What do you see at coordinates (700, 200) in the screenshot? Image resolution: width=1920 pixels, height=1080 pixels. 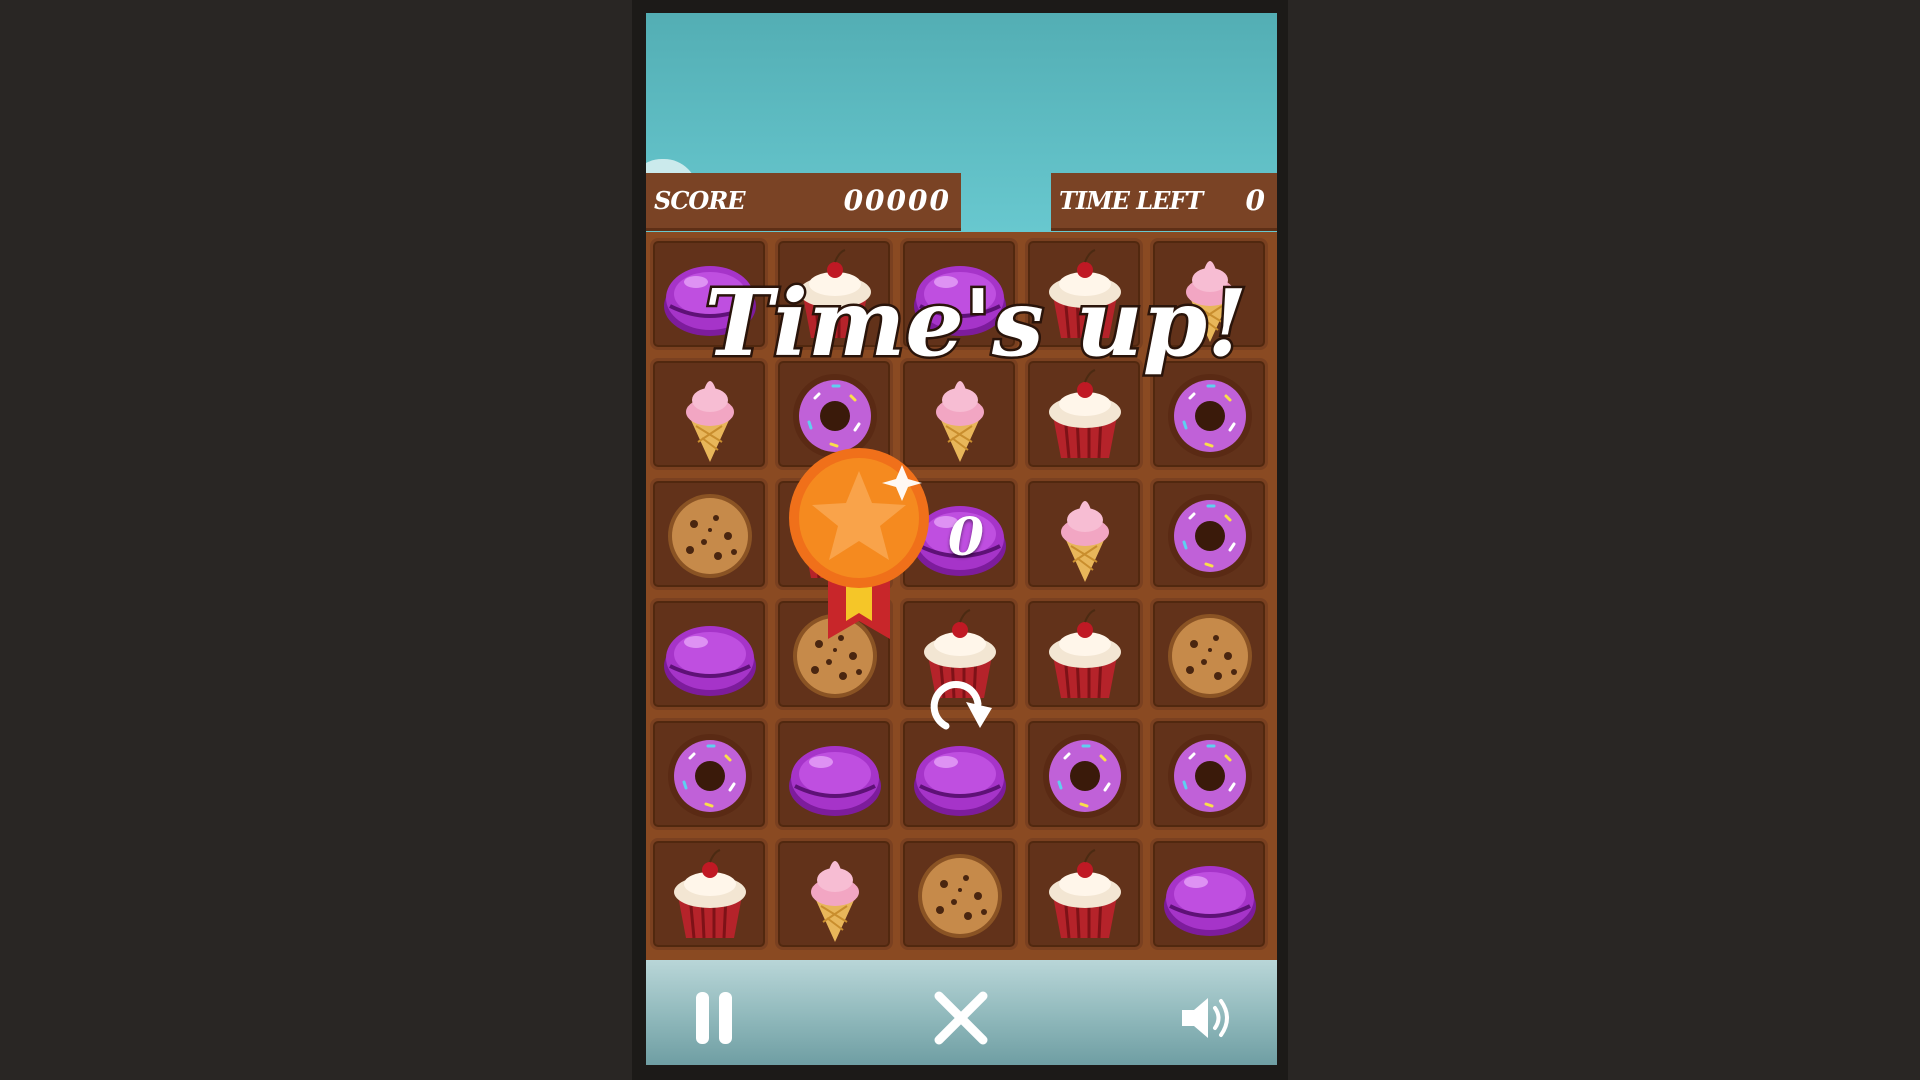 I see `score-label: SCORE` at bounding box center [700, 200].